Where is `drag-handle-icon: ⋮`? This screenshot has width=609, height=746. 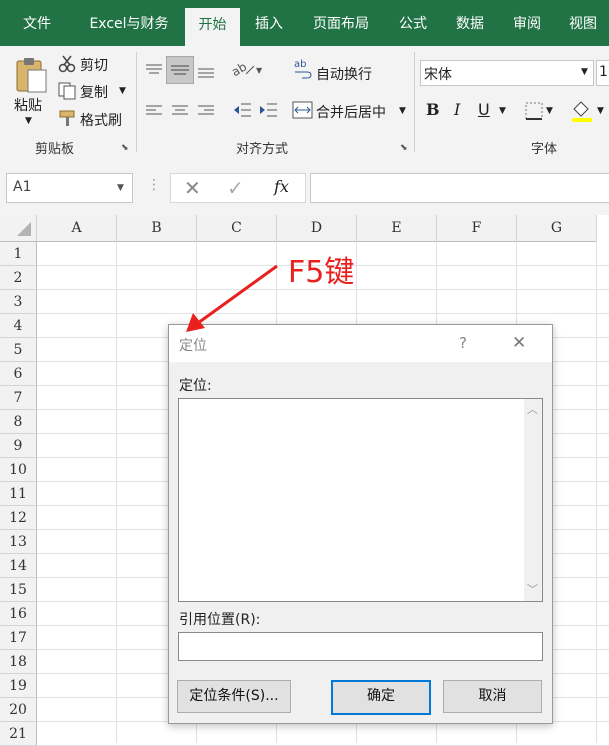
drag-handle-icon: ⋮ is located at coordinates (154, 185).